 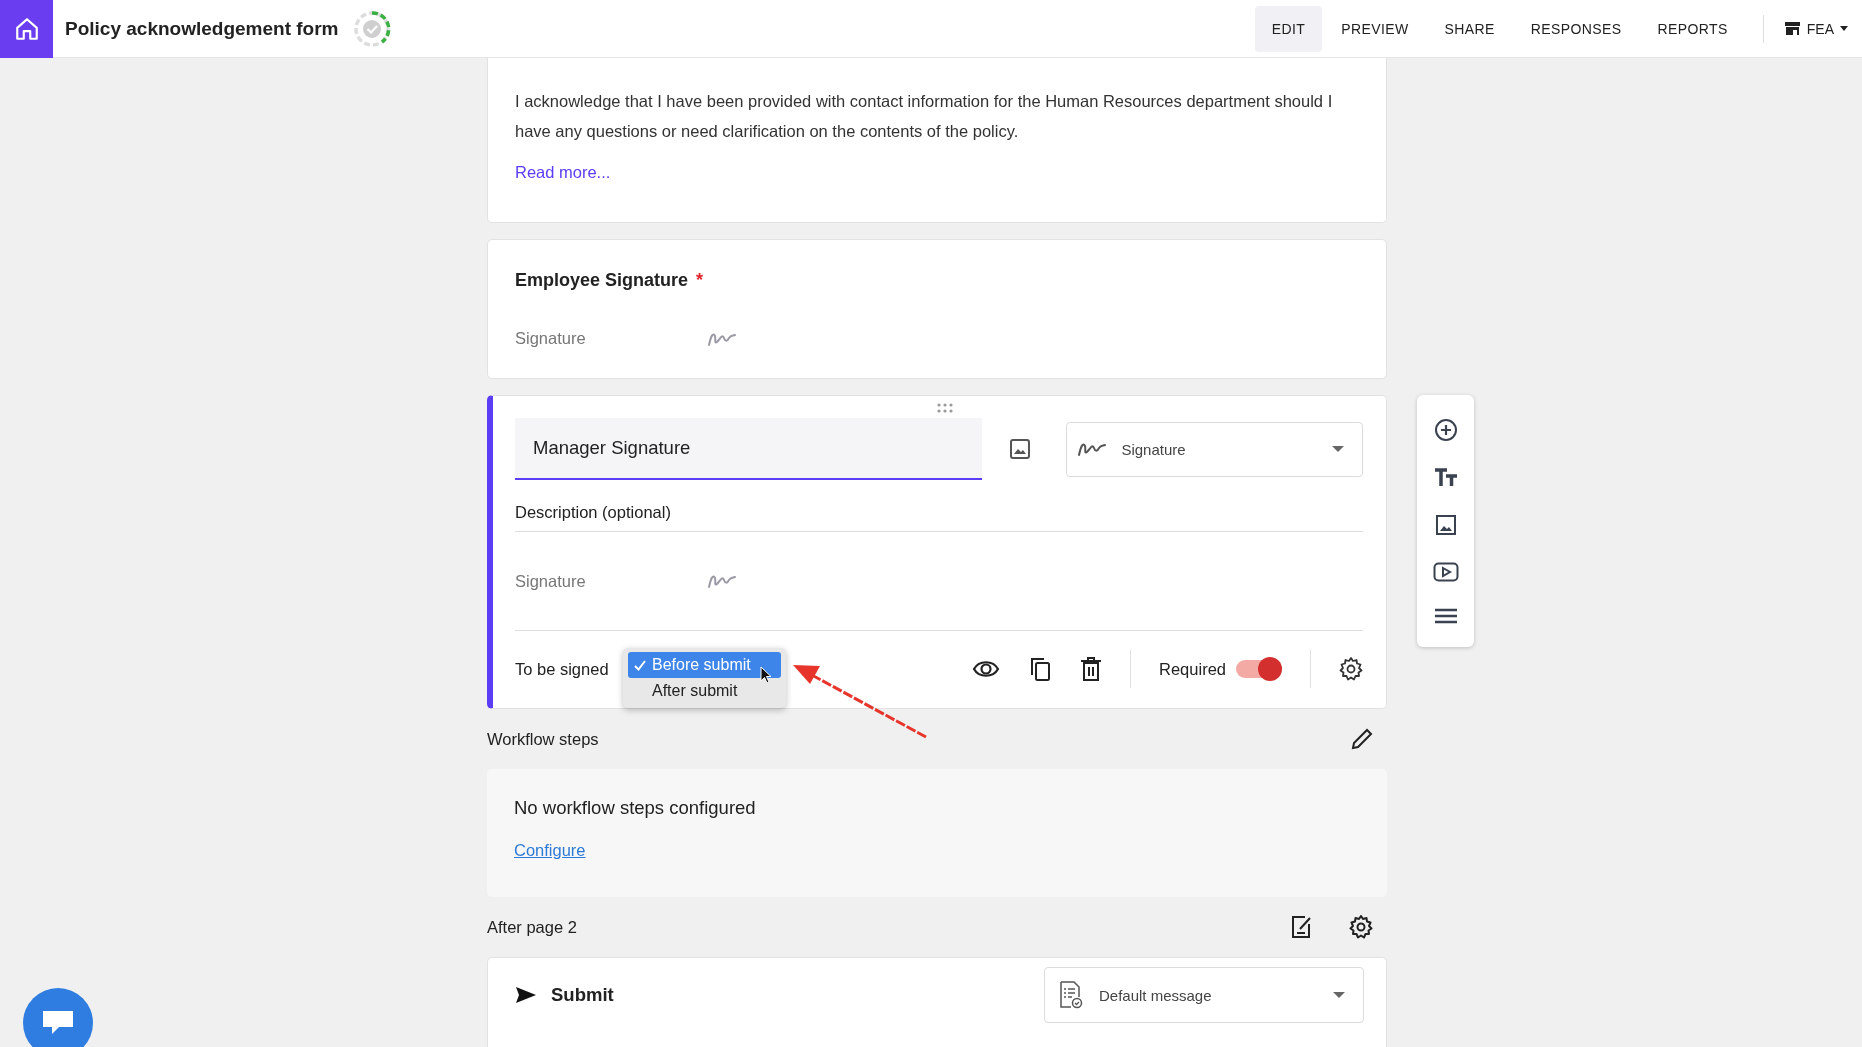 What do you see at coordinates (640, 665) in the screenshot?
I see `check-icon` at bounding box center [640, 665].